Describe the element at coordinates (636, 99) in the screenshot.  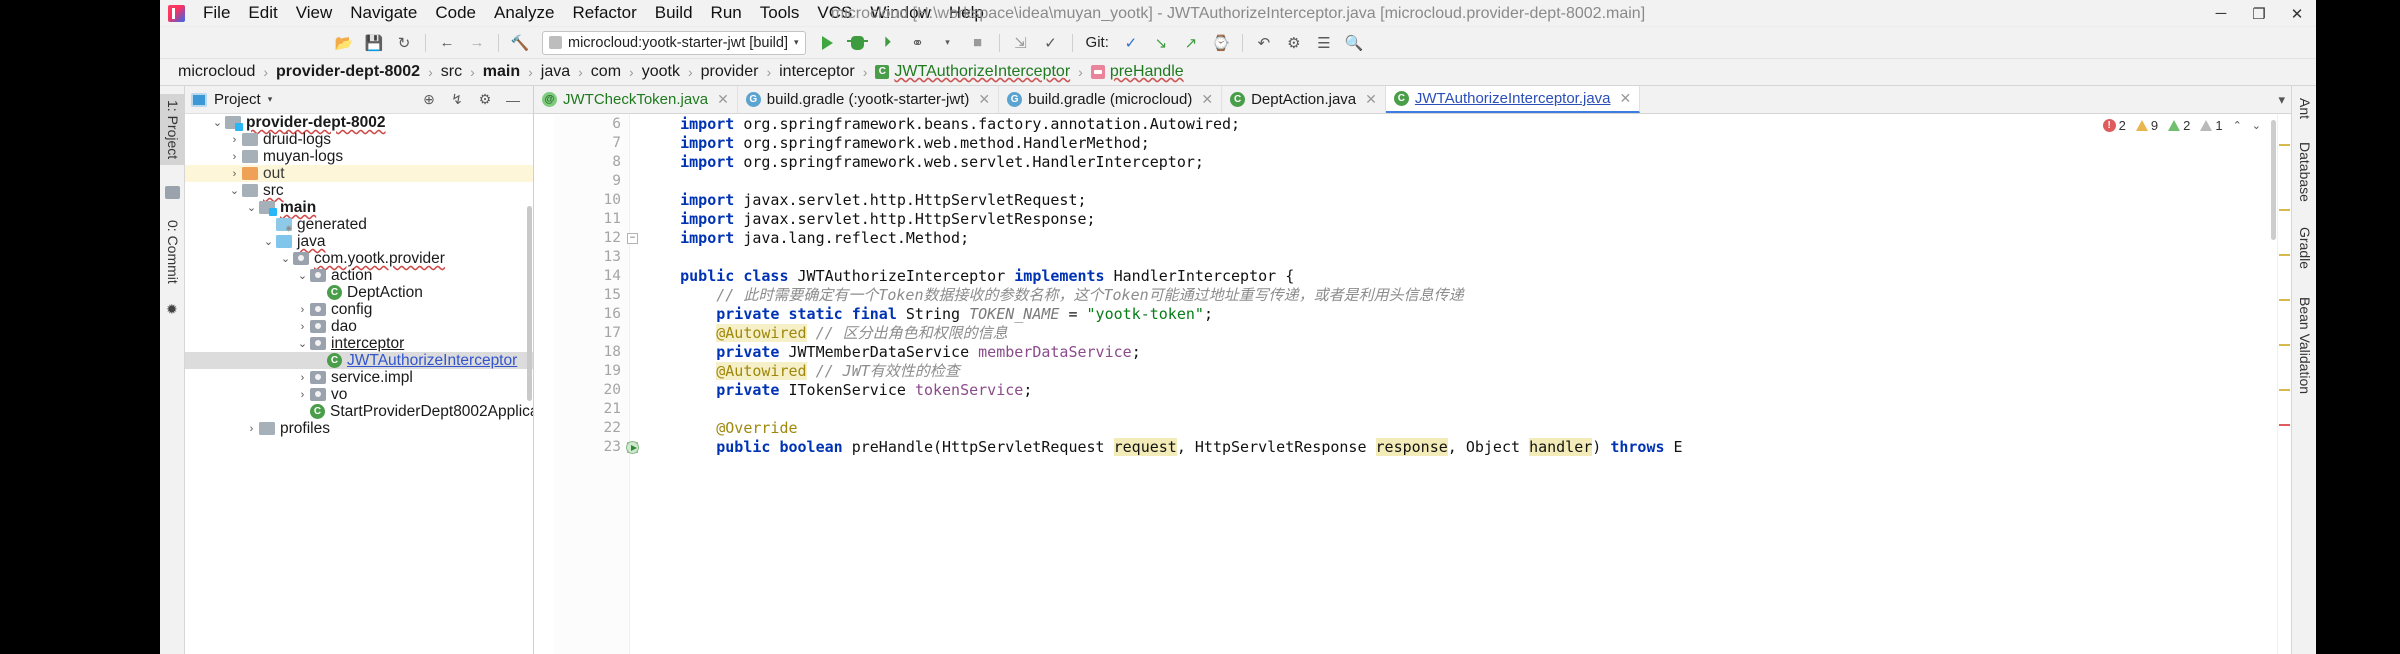
I see `editor-tab-jwtchecktoken-java: @ JWTCheckToken.java ✕` at that location.